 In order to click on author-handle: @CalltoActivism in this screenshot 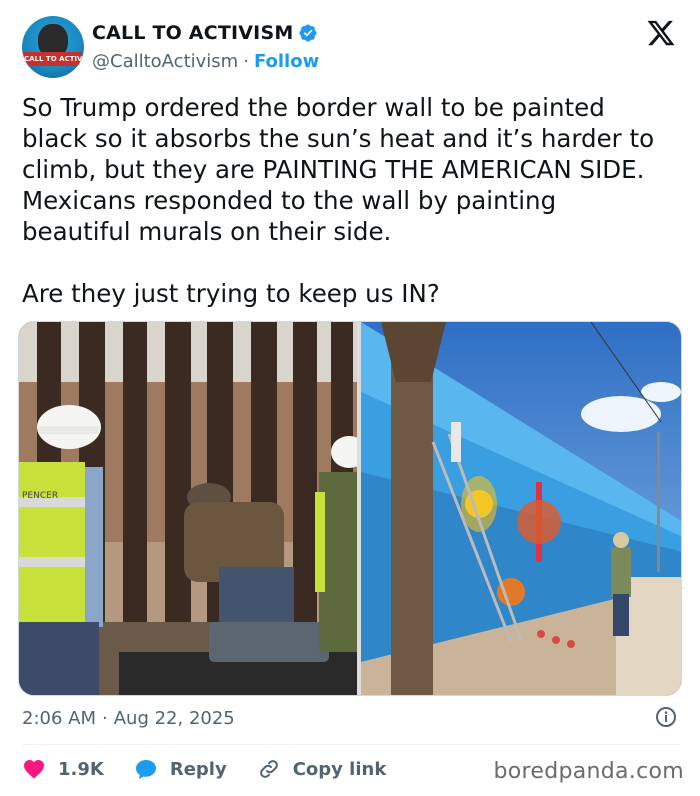, I will do `click(165, 61)`.